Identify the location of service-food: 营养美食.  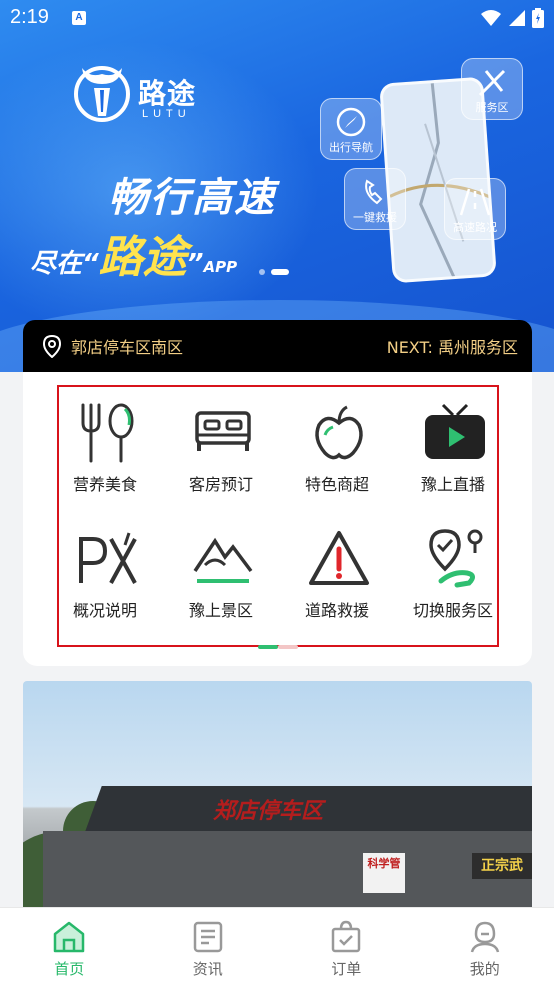
(105, 446).